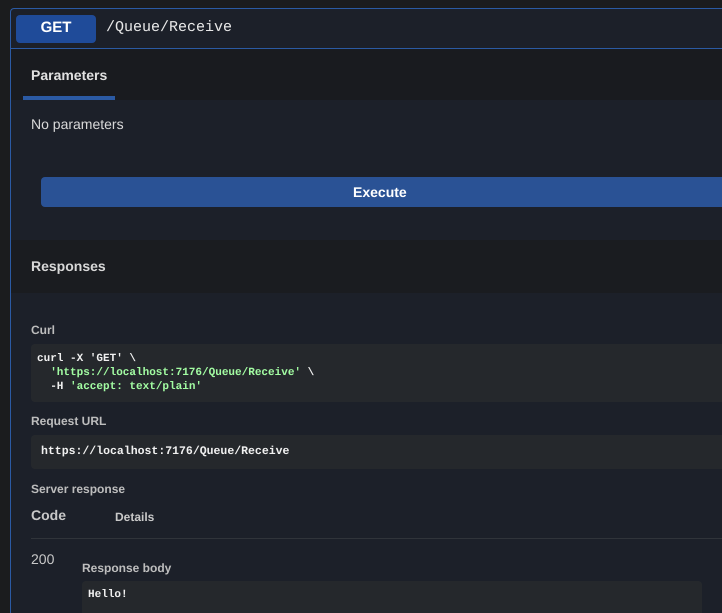  I want to click on execute-button: Execute, so click(381, 192).